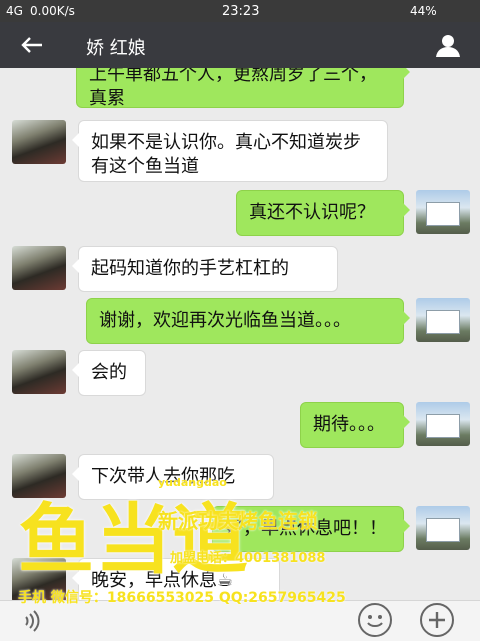 This screenshot has height=641, width=480. What do you see at coordinates (437, 620) in the screenshot?
I see `add-icon` at bounding box center [437, 620].